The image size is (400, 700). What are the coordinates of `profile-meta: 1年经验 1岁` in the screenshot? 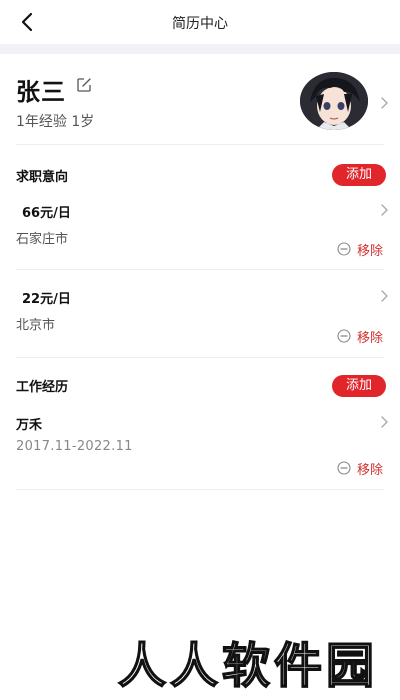 It's located at (55, 122).